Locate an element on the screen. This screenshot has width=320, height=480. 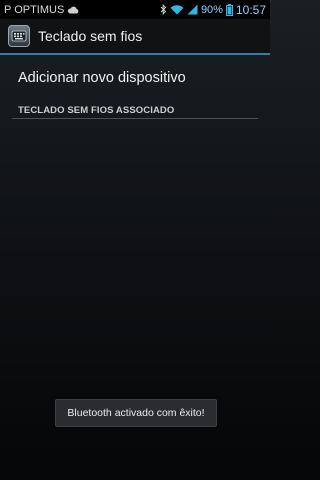
add-new-device-button: Adicionar novo dispositivo is located at coordinates (135, 78).